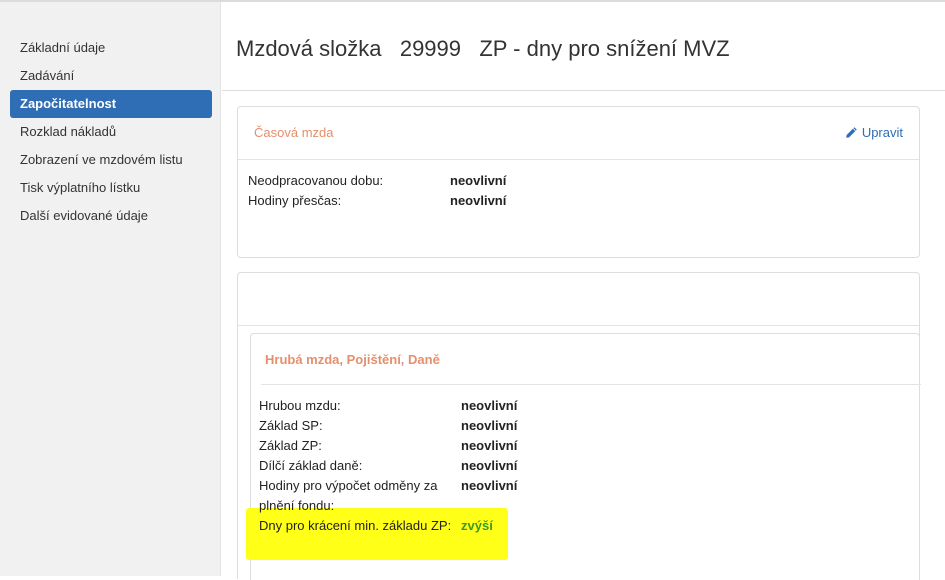  Describe the element at coordinates (111, 48) in the screenshot. I see `sidebar-item-zakladni-udaje: Základní údaje` at that location.